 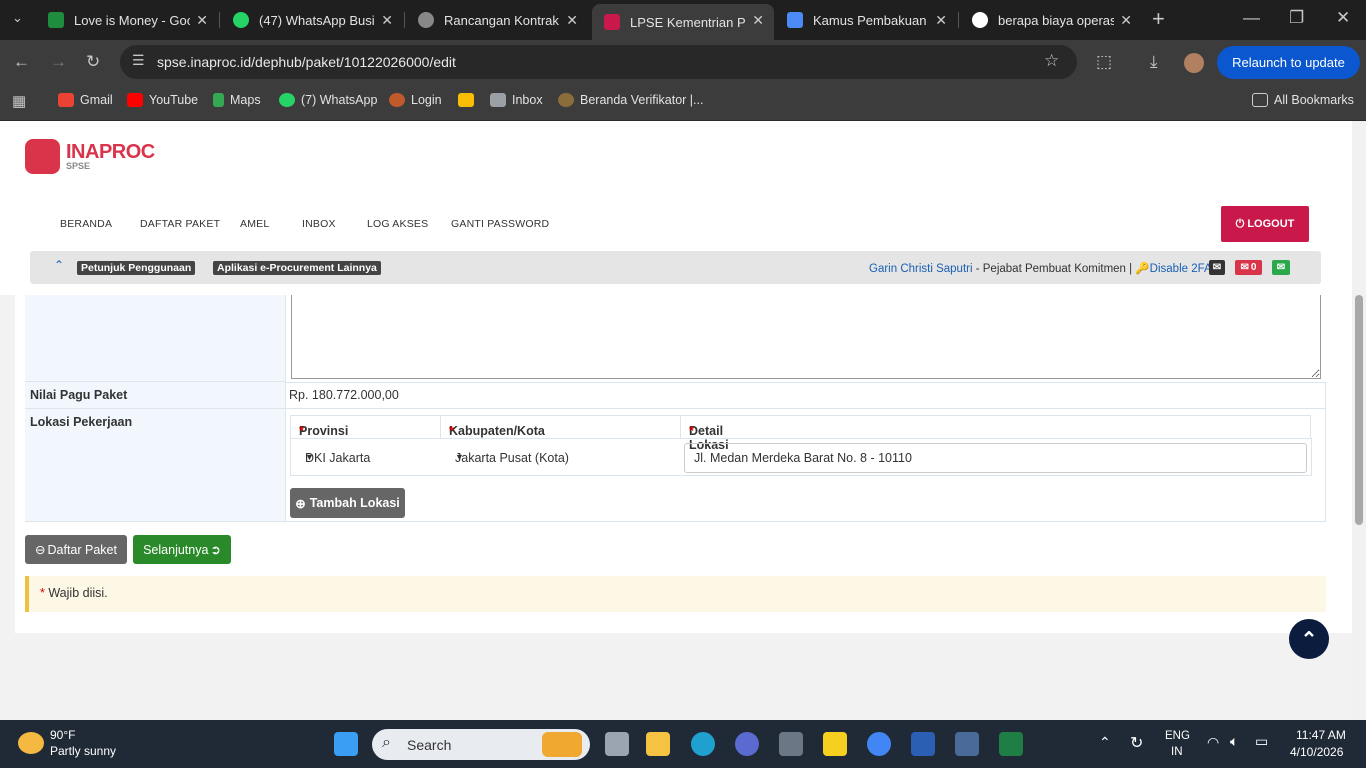 What do you see at coordinates (1288, 62) in the screenshot?
I see `relaunch-button: Relaunch to update` at bounding box center [1288, 62].